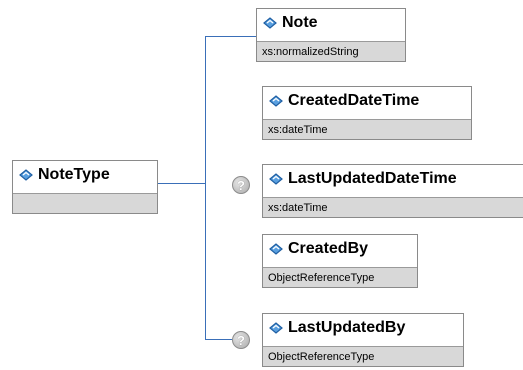 This screenshot has height=370, width=523. I want to click on element-title: LastUpdatedDateTime, so click(393, 178).